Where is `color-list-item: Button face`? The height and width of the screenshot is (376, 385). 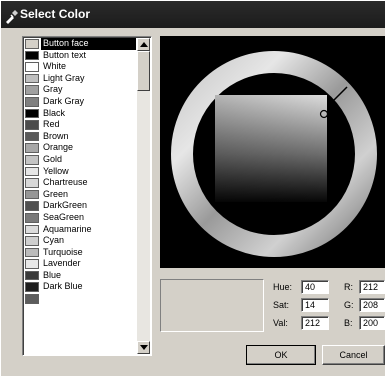
color-list-item: Button face is located at coordinates (80, 44).